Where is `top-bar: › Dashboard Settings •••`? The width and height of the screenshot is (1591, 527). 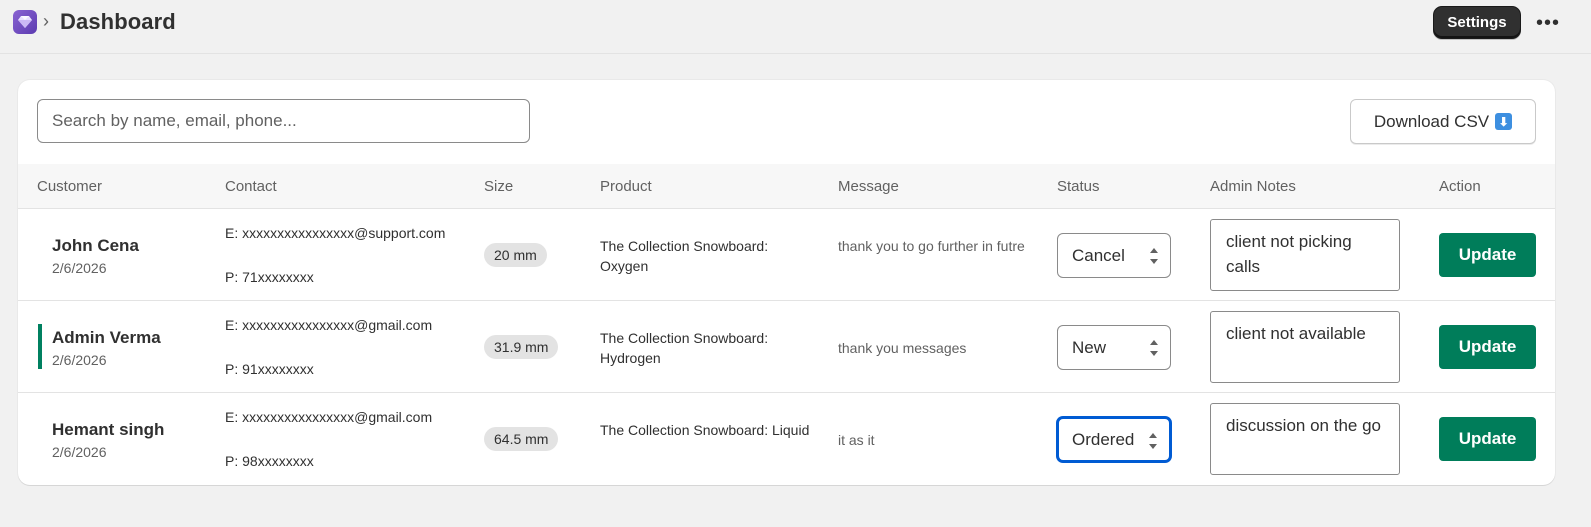 top-bar: › Dashboard Settings ••• is located at coordinates (795, 27).